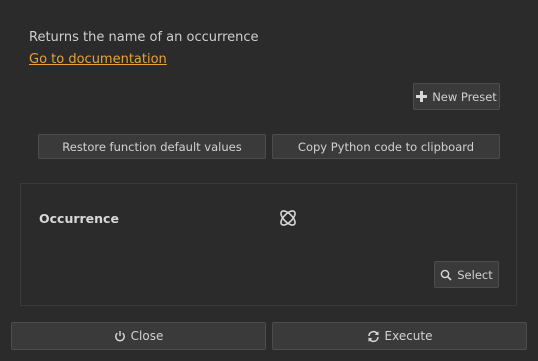  What do you see at coordinates (446, 275) in the screenshot?
I see `search-icon` at bounding box center [446, 275].